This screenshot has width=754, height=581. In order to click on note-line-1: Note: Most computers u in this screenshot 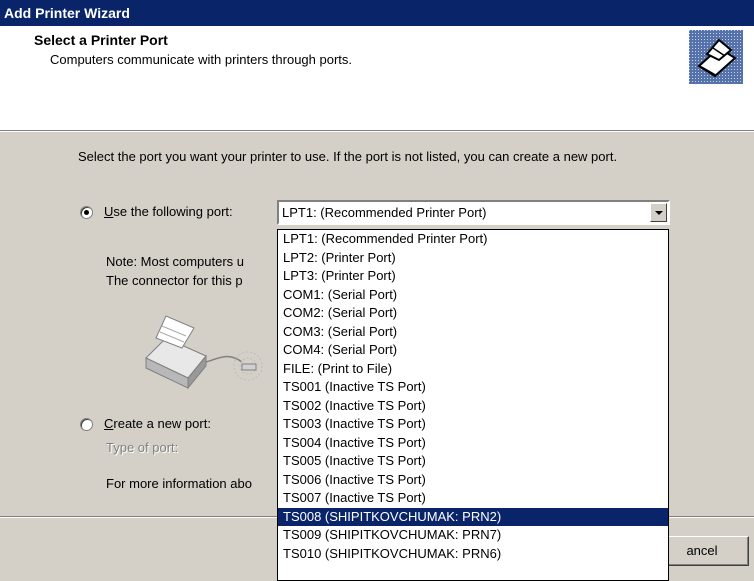, I will do `click(175, 261)`.